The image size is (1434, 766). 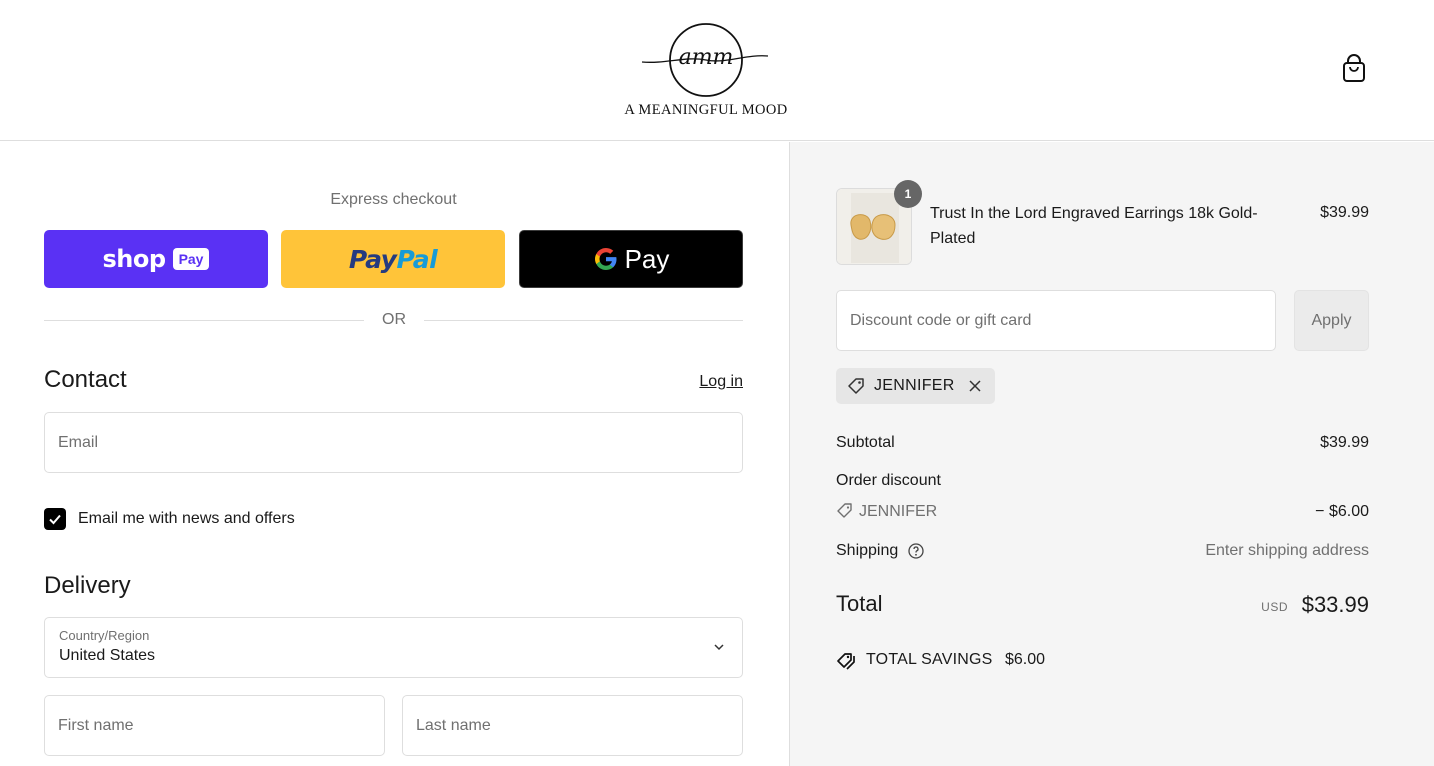 I want to click on logo-monogram-text: amm, so click(x=706, y=57).